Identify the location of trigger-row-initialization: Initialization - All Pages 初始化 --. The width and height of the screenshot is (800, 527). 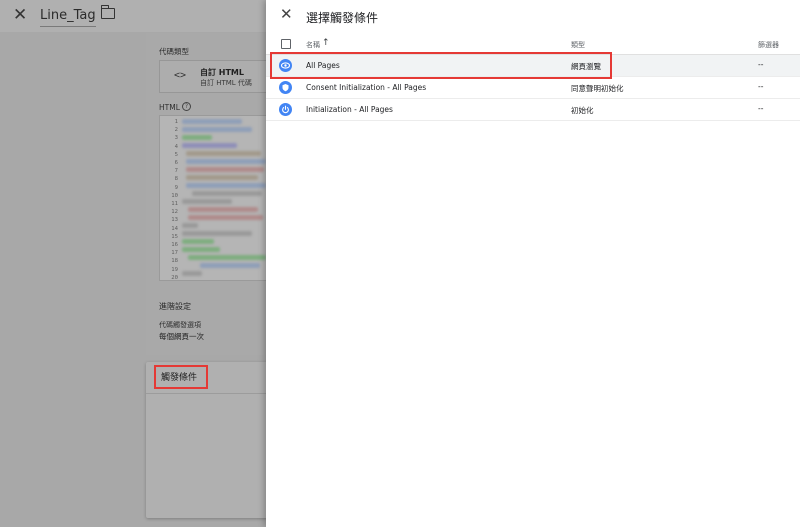
(533, 110).